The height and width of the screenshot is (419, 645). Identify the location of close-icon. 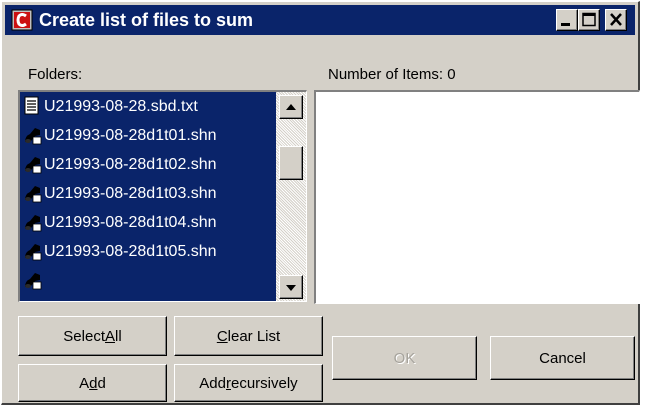
(616, 19).